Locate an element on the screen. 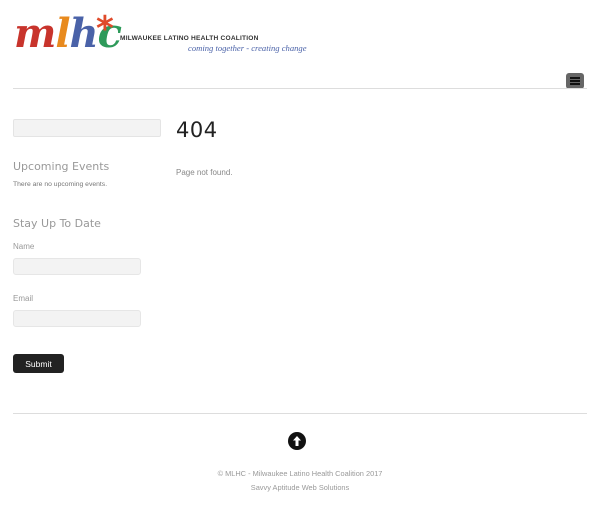 The height and width of the screenshot is (512, 600). org-name: MILWAUKEE LATINO HEALTH COALITION is located at coordinates (189, 38).